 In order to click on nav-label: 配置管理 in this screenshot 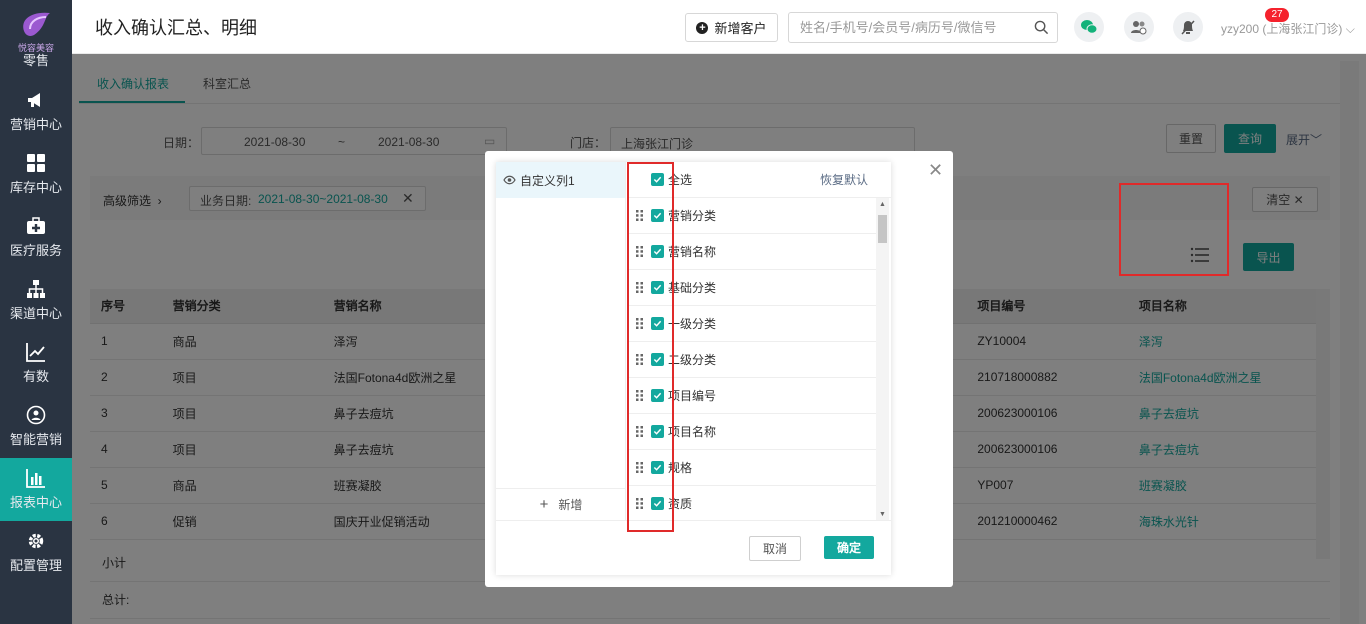, I will do `click(35, 565)`.